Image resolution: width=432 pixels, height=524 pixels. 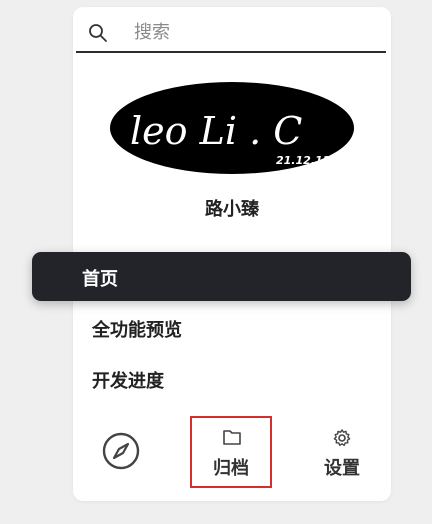 What do you see at coordinates (303, 160) in the screenshot?
I see `logo-date: 21.12.13` at bounding box center [303, 160].